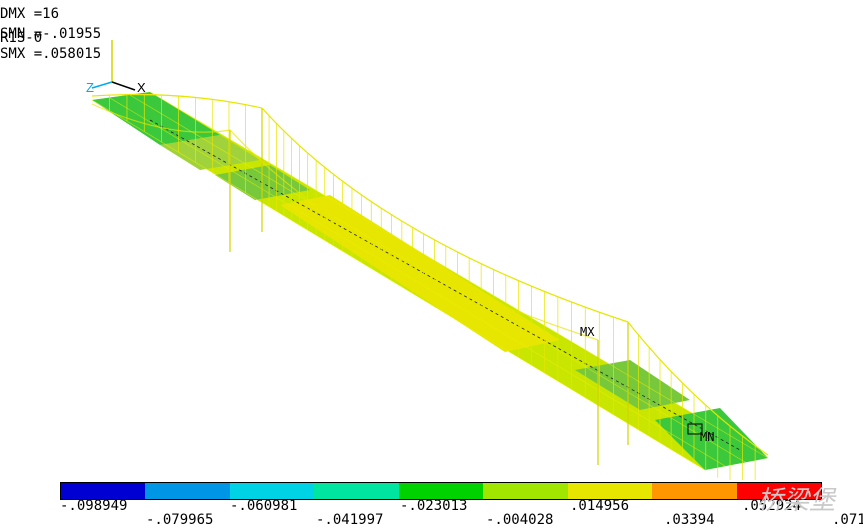 The height and width of the screenshot is (528, 863). Describe the element at coordinates (180, 520) in the screenshot. I see `legend-bottom-label-0: -.079965` at that location.